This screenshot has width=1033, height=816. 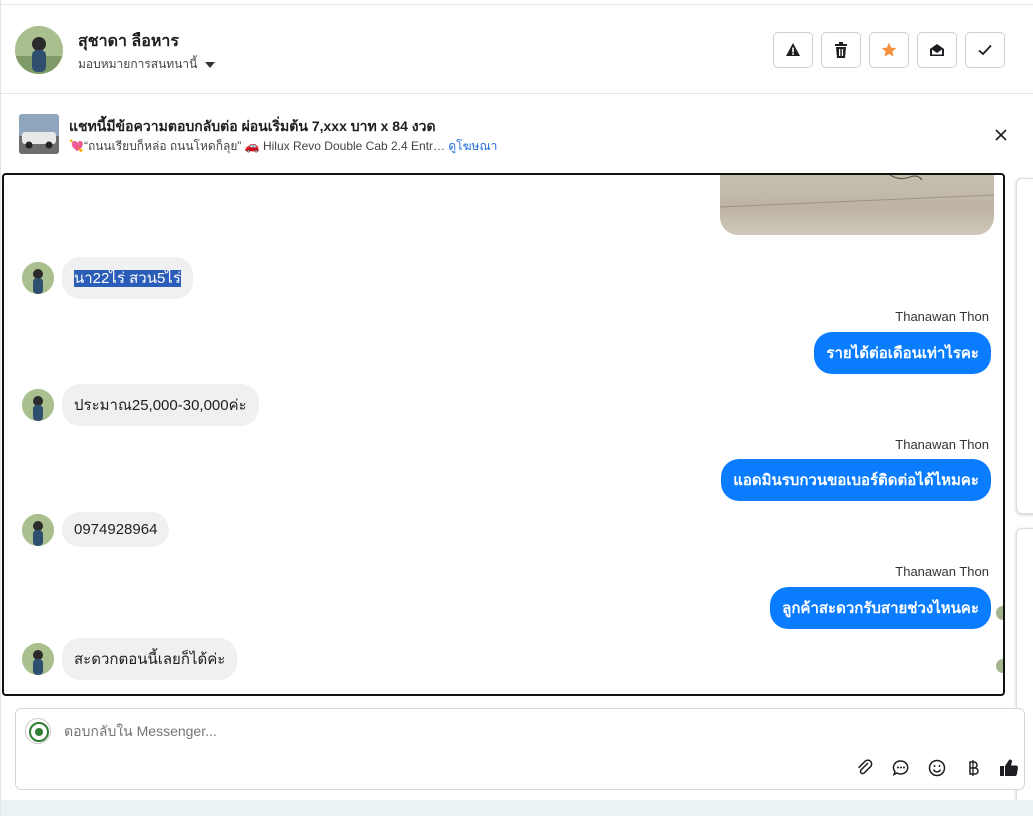 I want to click on spam-icon, so click(x=793, y=49).